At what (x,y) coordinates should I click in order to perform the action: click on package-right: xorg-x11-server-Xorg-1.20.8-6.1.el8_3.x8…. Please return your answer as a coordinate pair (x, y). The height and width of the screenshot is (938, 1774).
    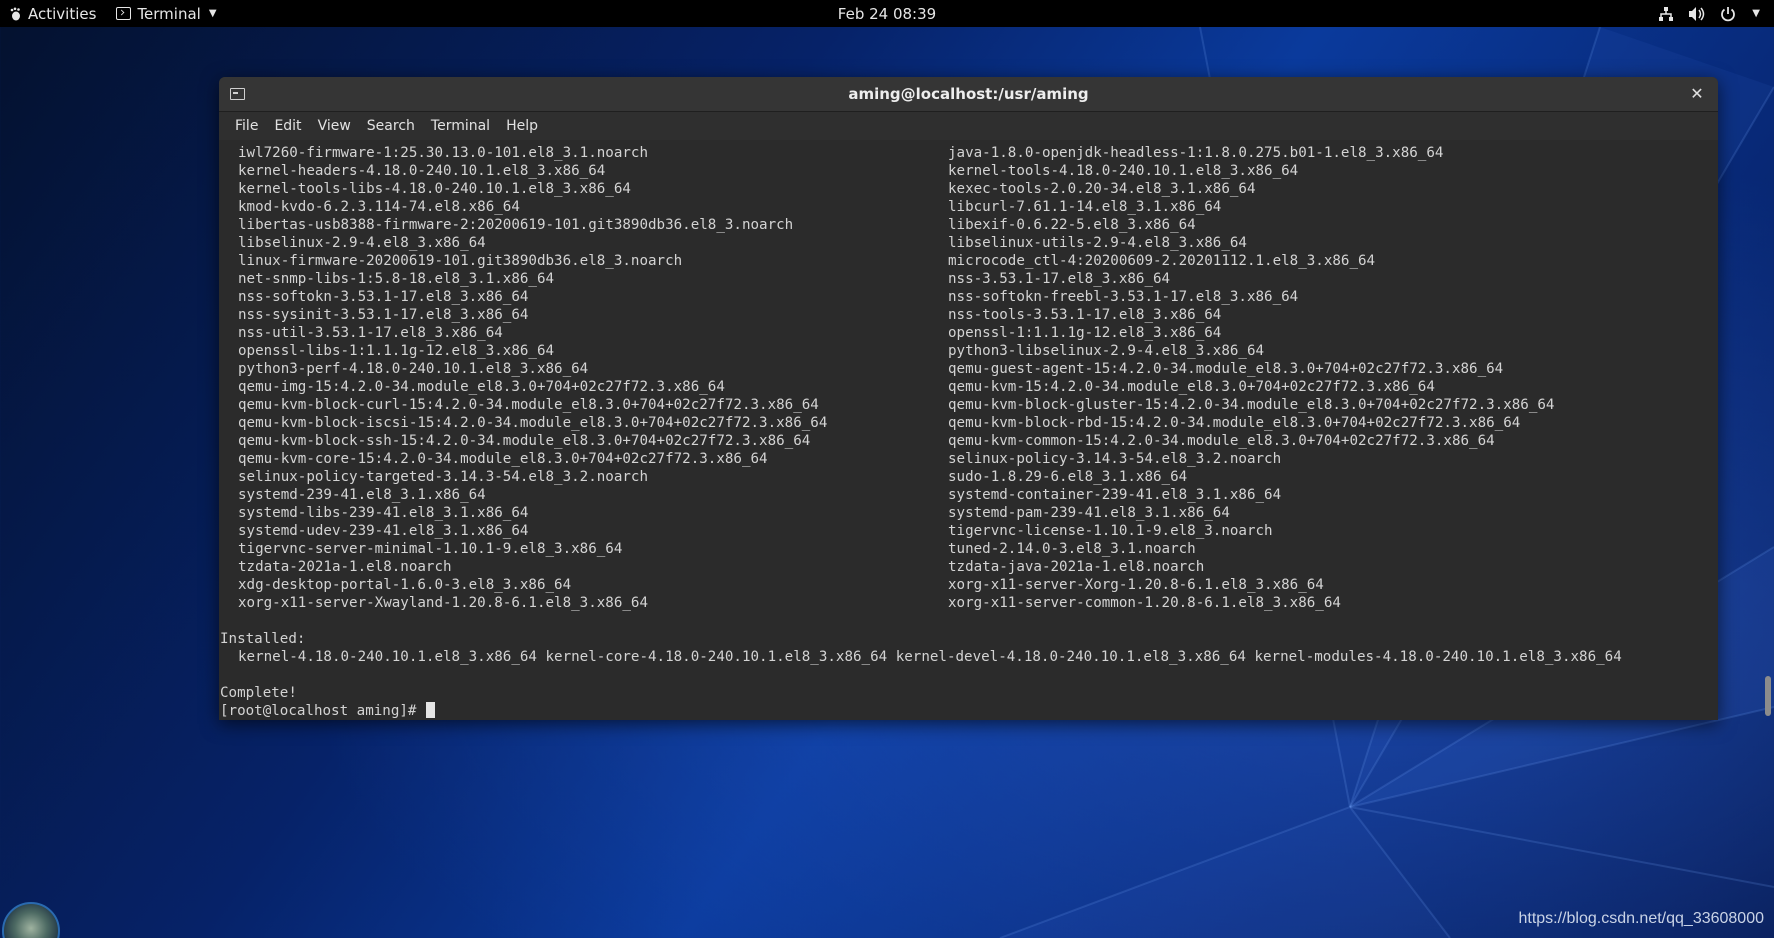
    Looking at the image, I should click on (1136, 585).